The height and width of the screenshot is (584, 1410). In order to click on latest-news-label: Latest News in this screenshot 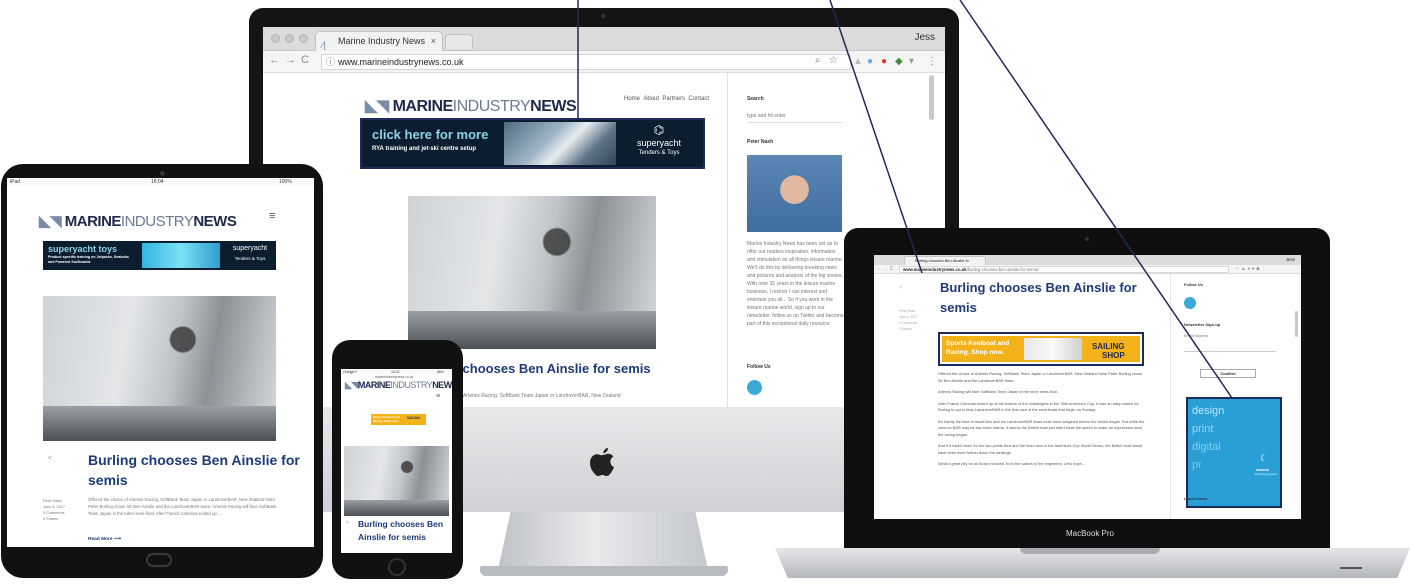, I will do `click(1196, 498)`.